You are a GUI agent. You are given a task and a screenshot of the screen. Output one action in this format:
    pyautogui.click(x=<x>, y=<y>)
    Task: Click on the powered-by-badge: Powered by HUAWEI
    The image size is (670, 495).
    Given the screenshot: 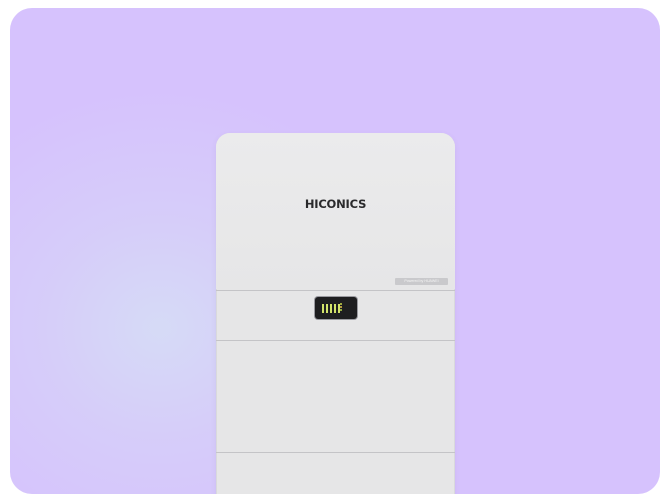 What is the action you would take?
    pyautogui.click(x=421, y=281)
    